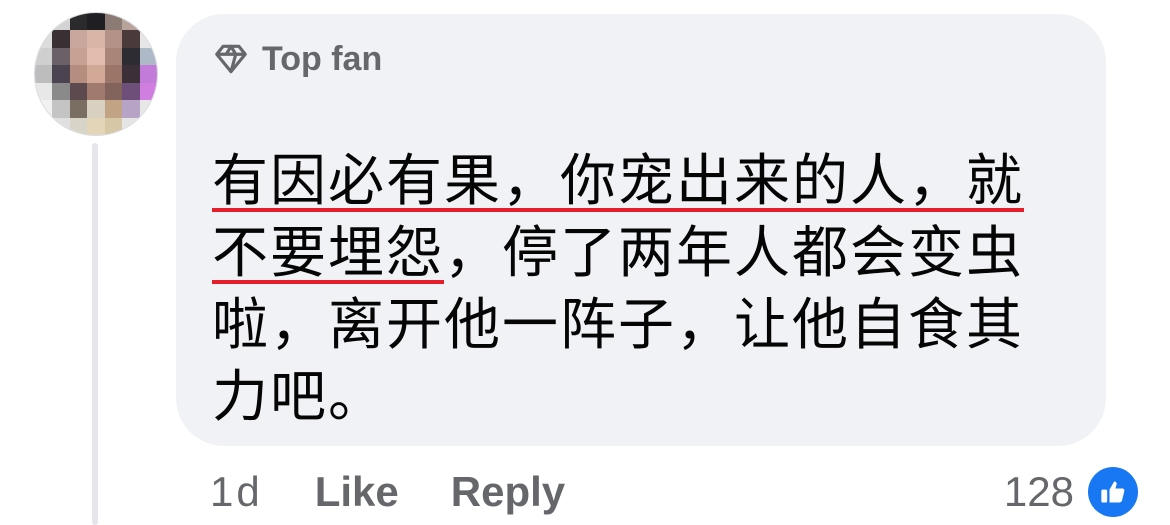 Image resolution: width=1170 pixels, height=525 pixels. Describe the element at coordinates (231, 59) in the screenshot. I see `diamond-icon` at that location.